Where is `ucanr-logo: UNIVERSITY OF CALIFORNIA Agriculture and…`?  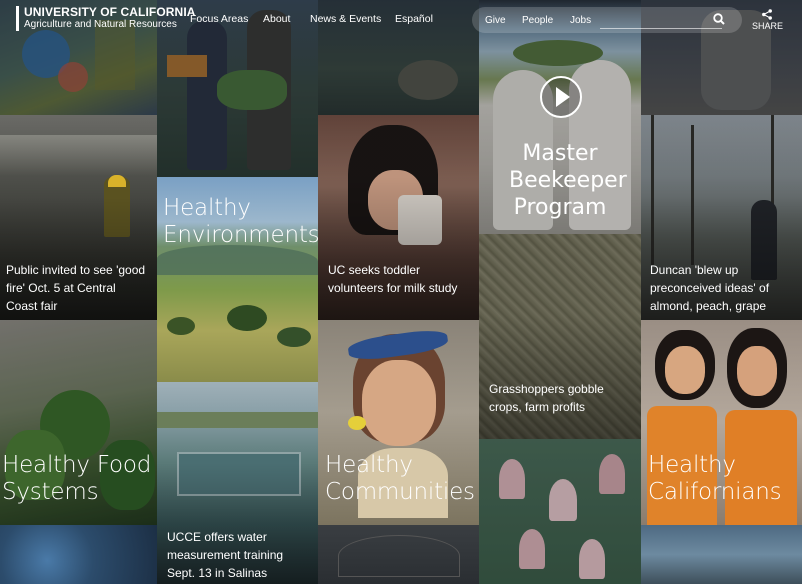
ucanr-logo: UNIVERSITY OF CALIFORNIA Agriculture and… is located at coordinates (106, 18).